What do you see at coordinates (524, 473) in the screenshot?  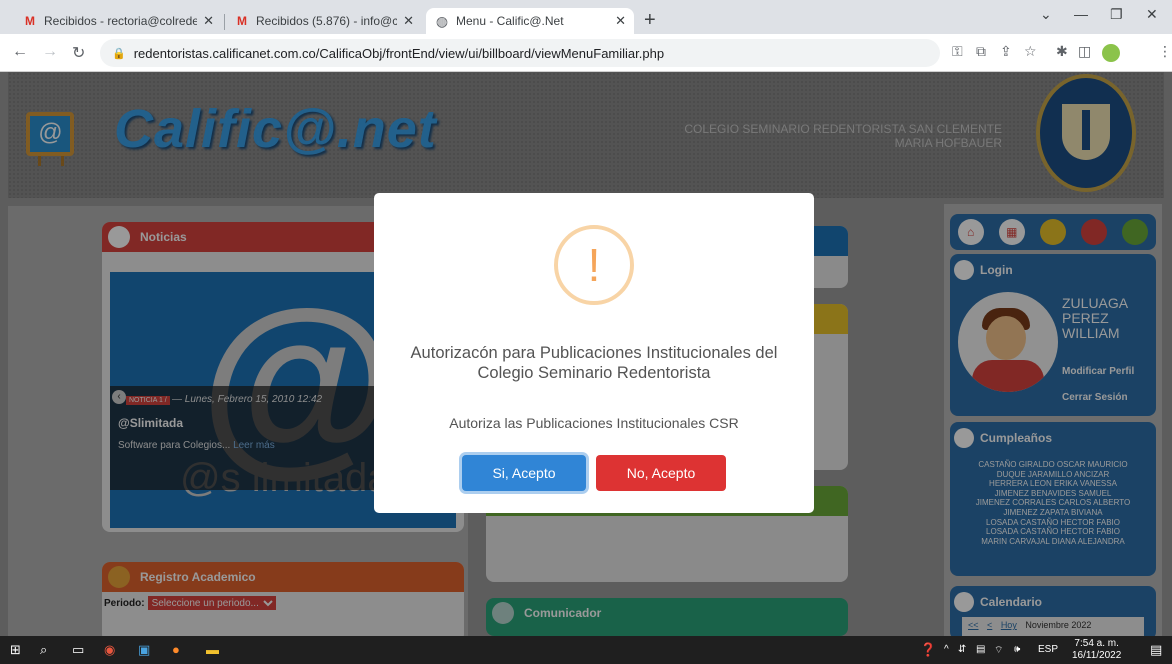 I see `accept-button: Si, Acepto` at bounding box center [524, 473].